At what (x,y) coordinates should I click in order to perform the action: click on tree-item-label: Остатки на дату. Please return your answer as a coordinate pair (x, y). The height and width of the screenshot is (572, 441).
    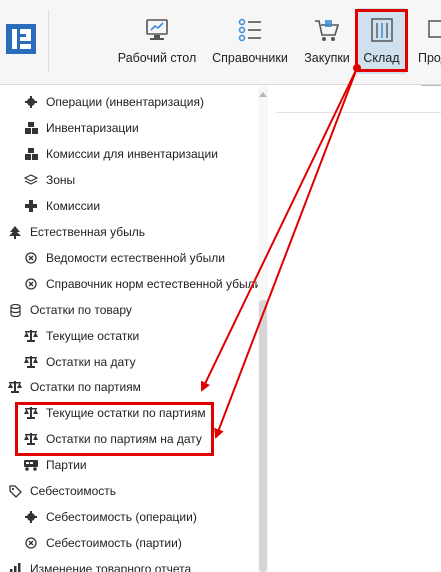
    Looking at the image, I should click on (91, 362).